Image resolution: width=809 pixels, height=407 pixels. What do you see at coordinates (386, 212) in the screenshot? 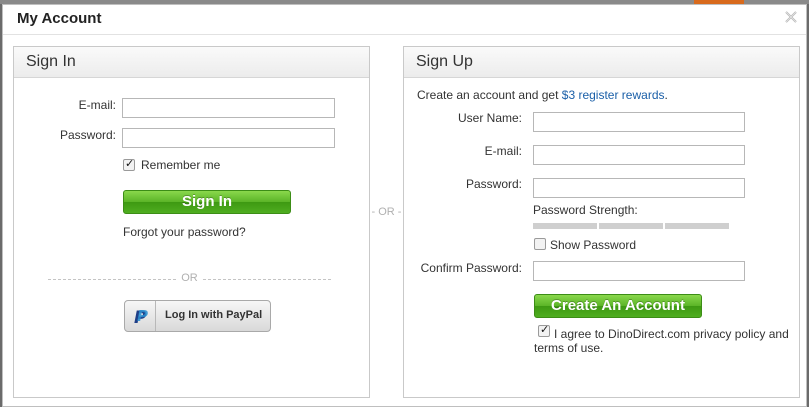
I see `panels-or-divider: - OR -` at bounding box center [386, 212].